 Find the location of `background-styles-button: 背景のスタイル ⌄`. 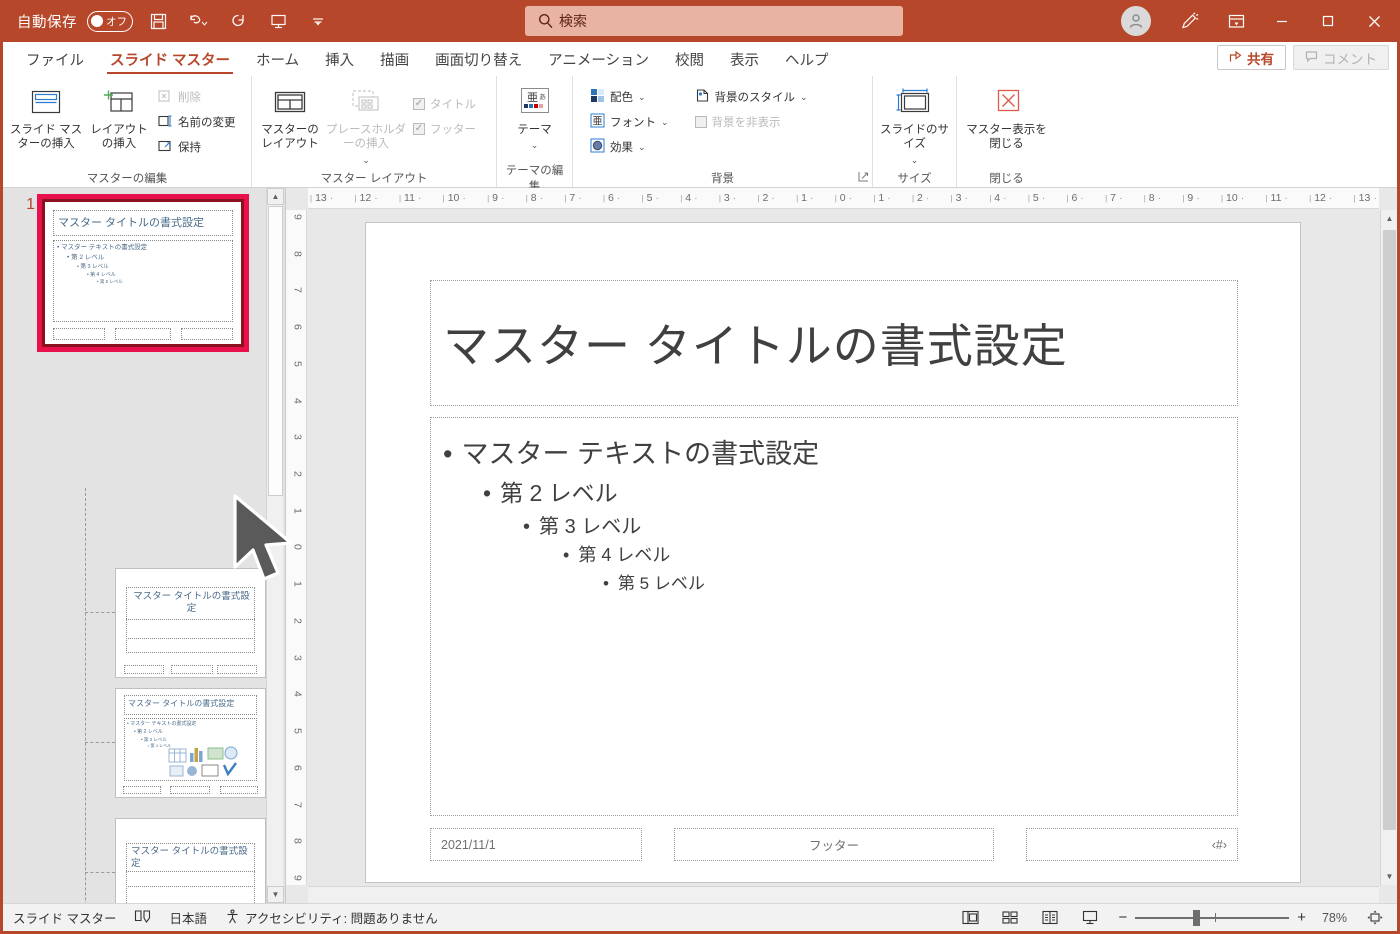

background-styles-button: 背景のスタイル ⌄ is located at coordinates (751, 97).